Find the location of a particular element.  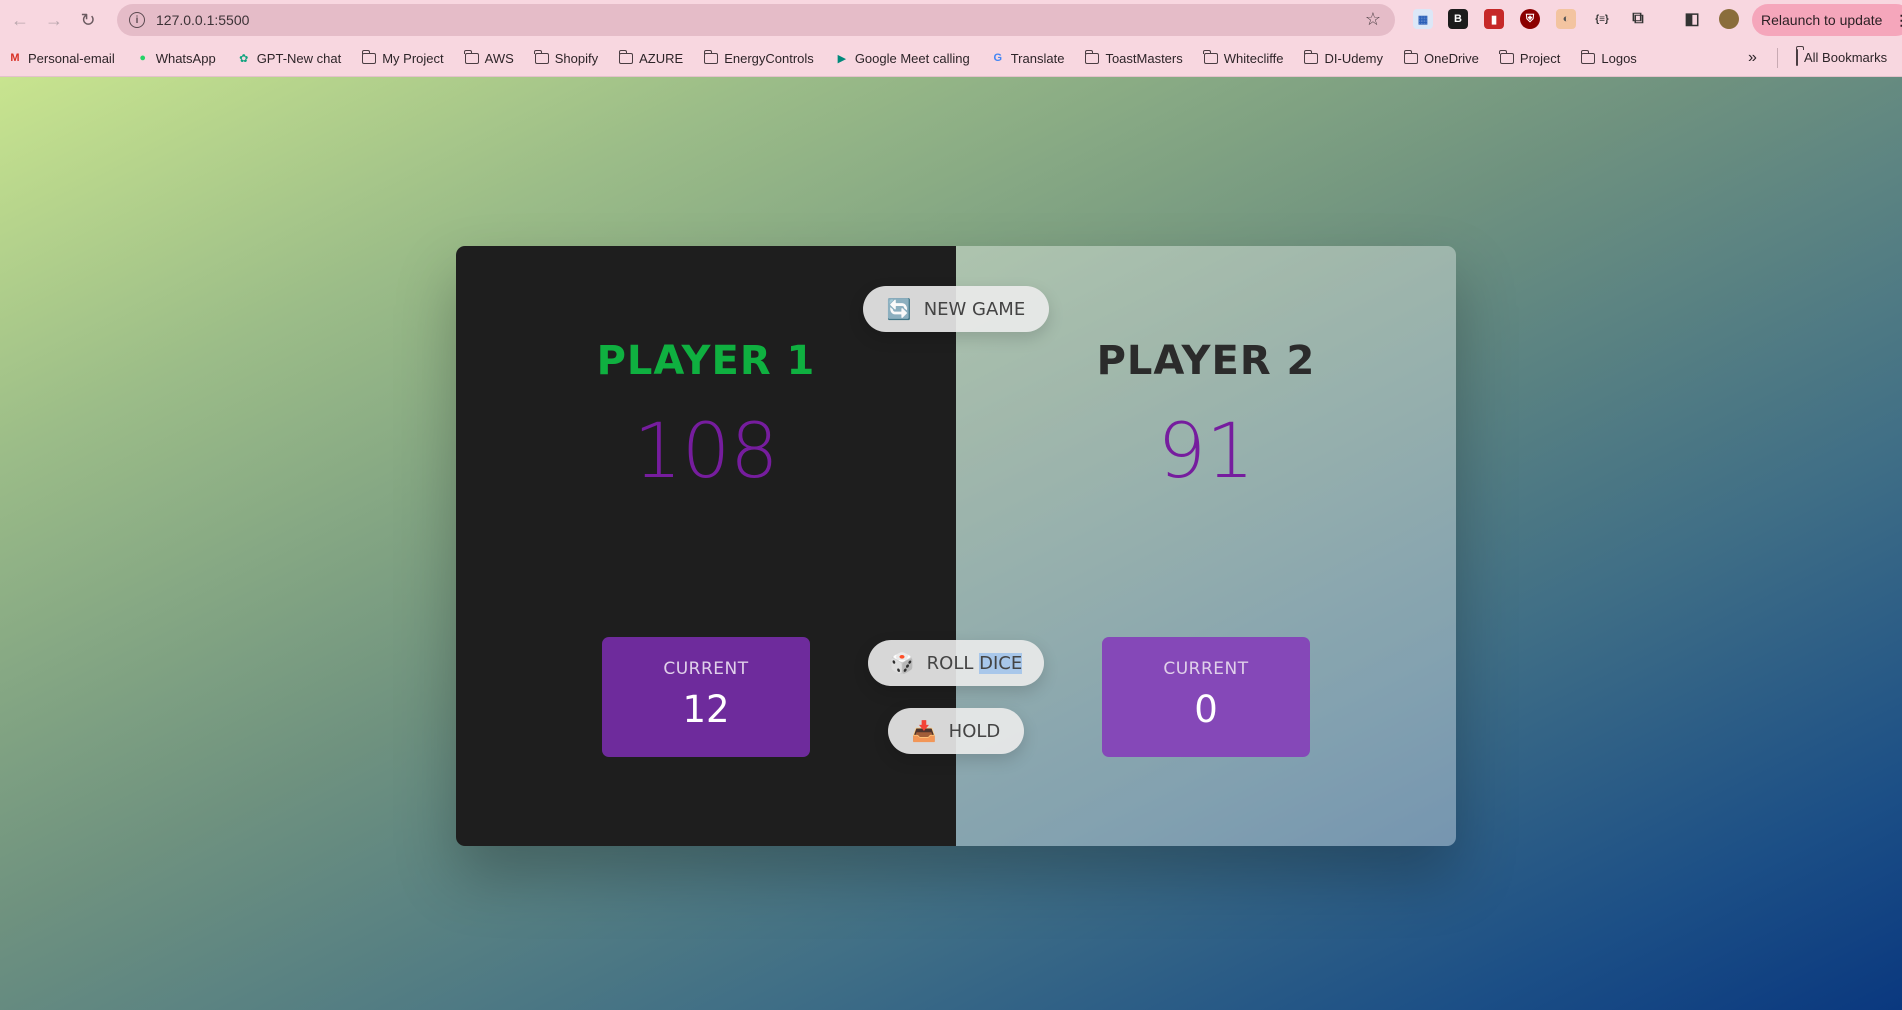

bookmark-energycontrols: EnergyControls is located at coordinates (758, 57).